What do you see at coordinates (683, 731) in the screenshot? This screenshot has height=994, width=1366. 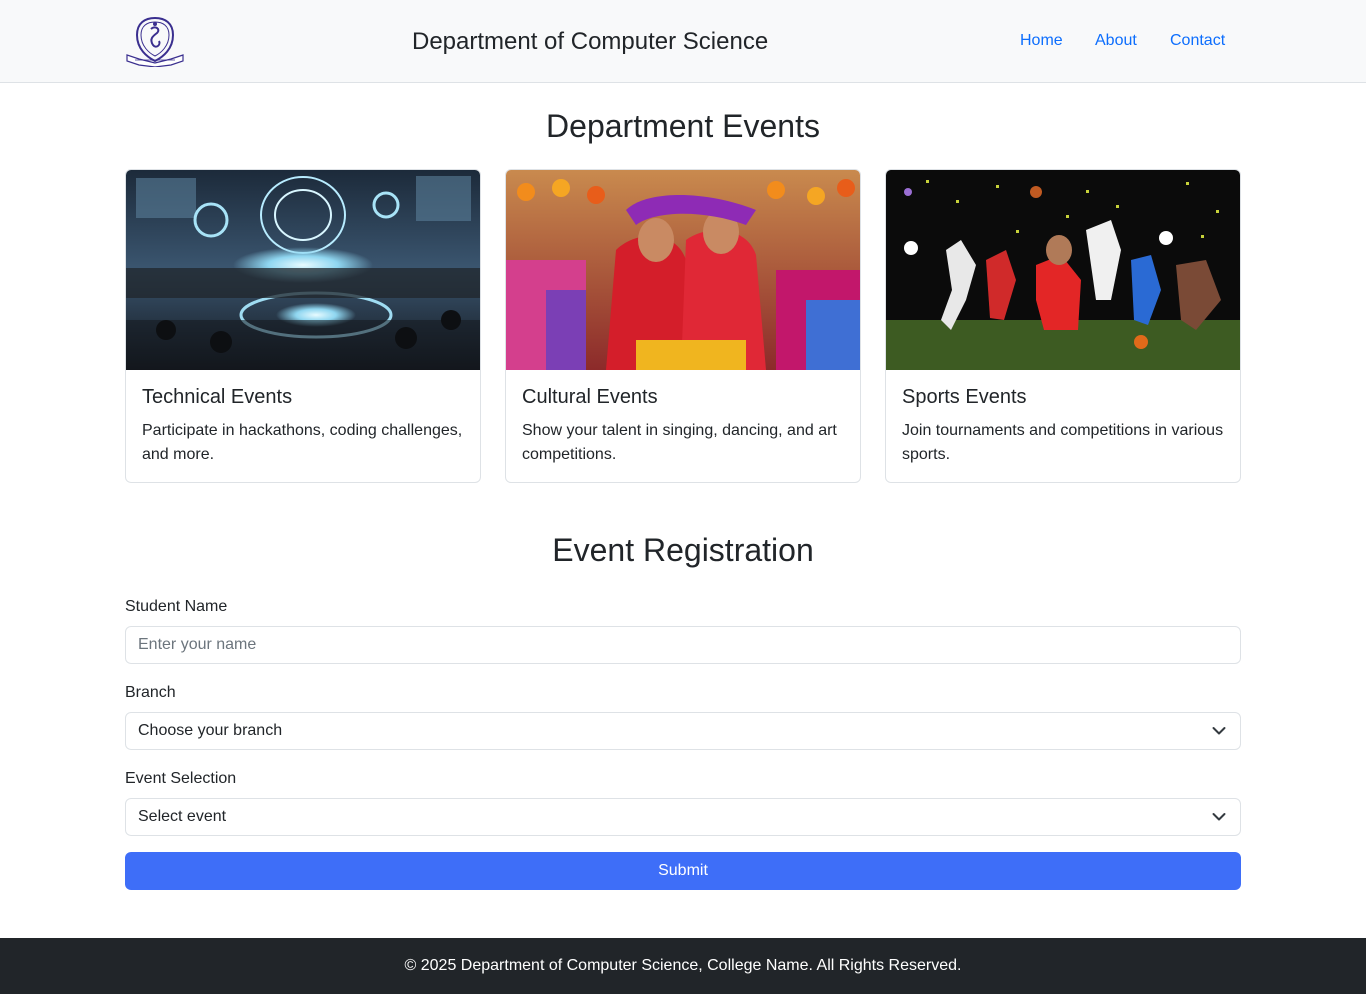 I see `branch-select: Choose your branch` at bounding box center [683, 731].